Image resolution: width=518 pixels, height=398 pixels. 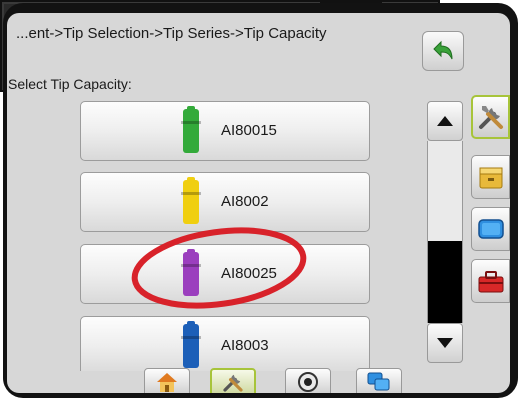 I want to click on scroll-track, so click(x=445, y=232).